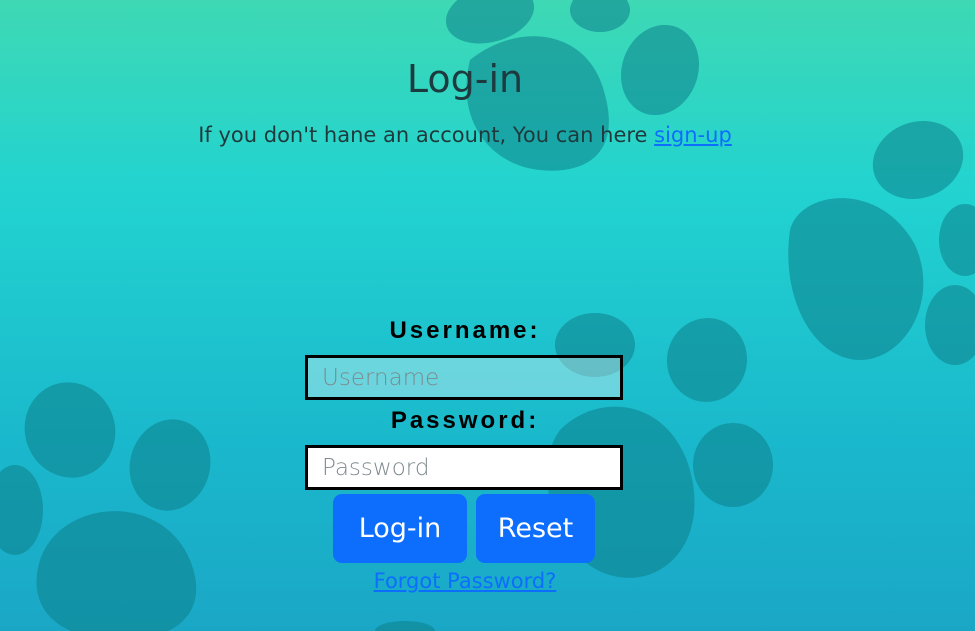 This screenshot has width=975, height=631. I want to click on forgot-password: Forgot Password?, so click(465, 581).